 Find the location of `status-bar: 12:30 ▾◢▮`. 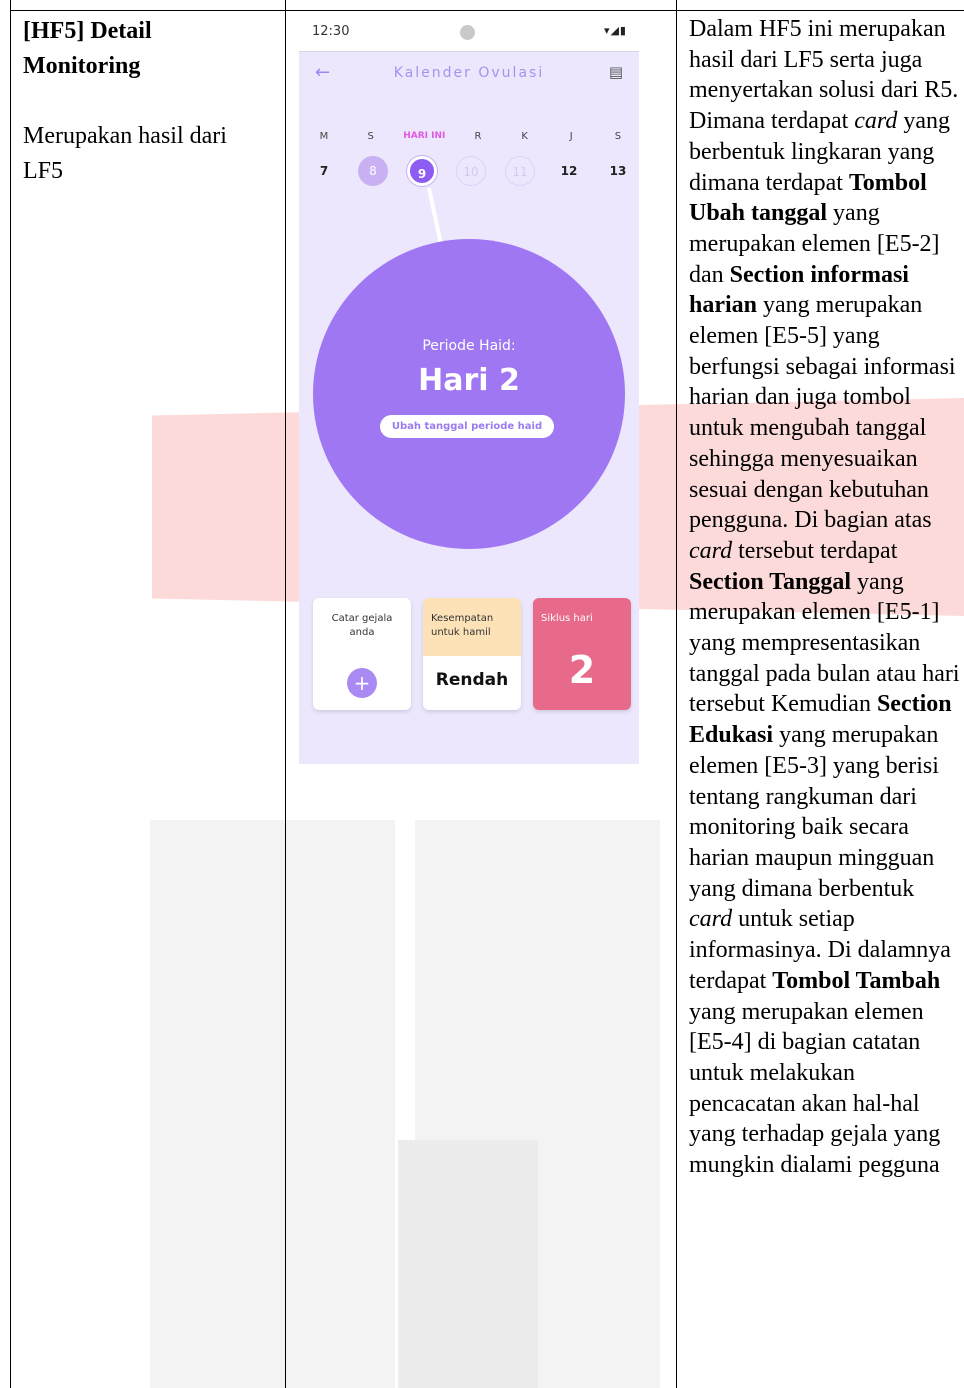

status-bar: 12:30 ▾◢▮ is located at coordinates (469, 32).